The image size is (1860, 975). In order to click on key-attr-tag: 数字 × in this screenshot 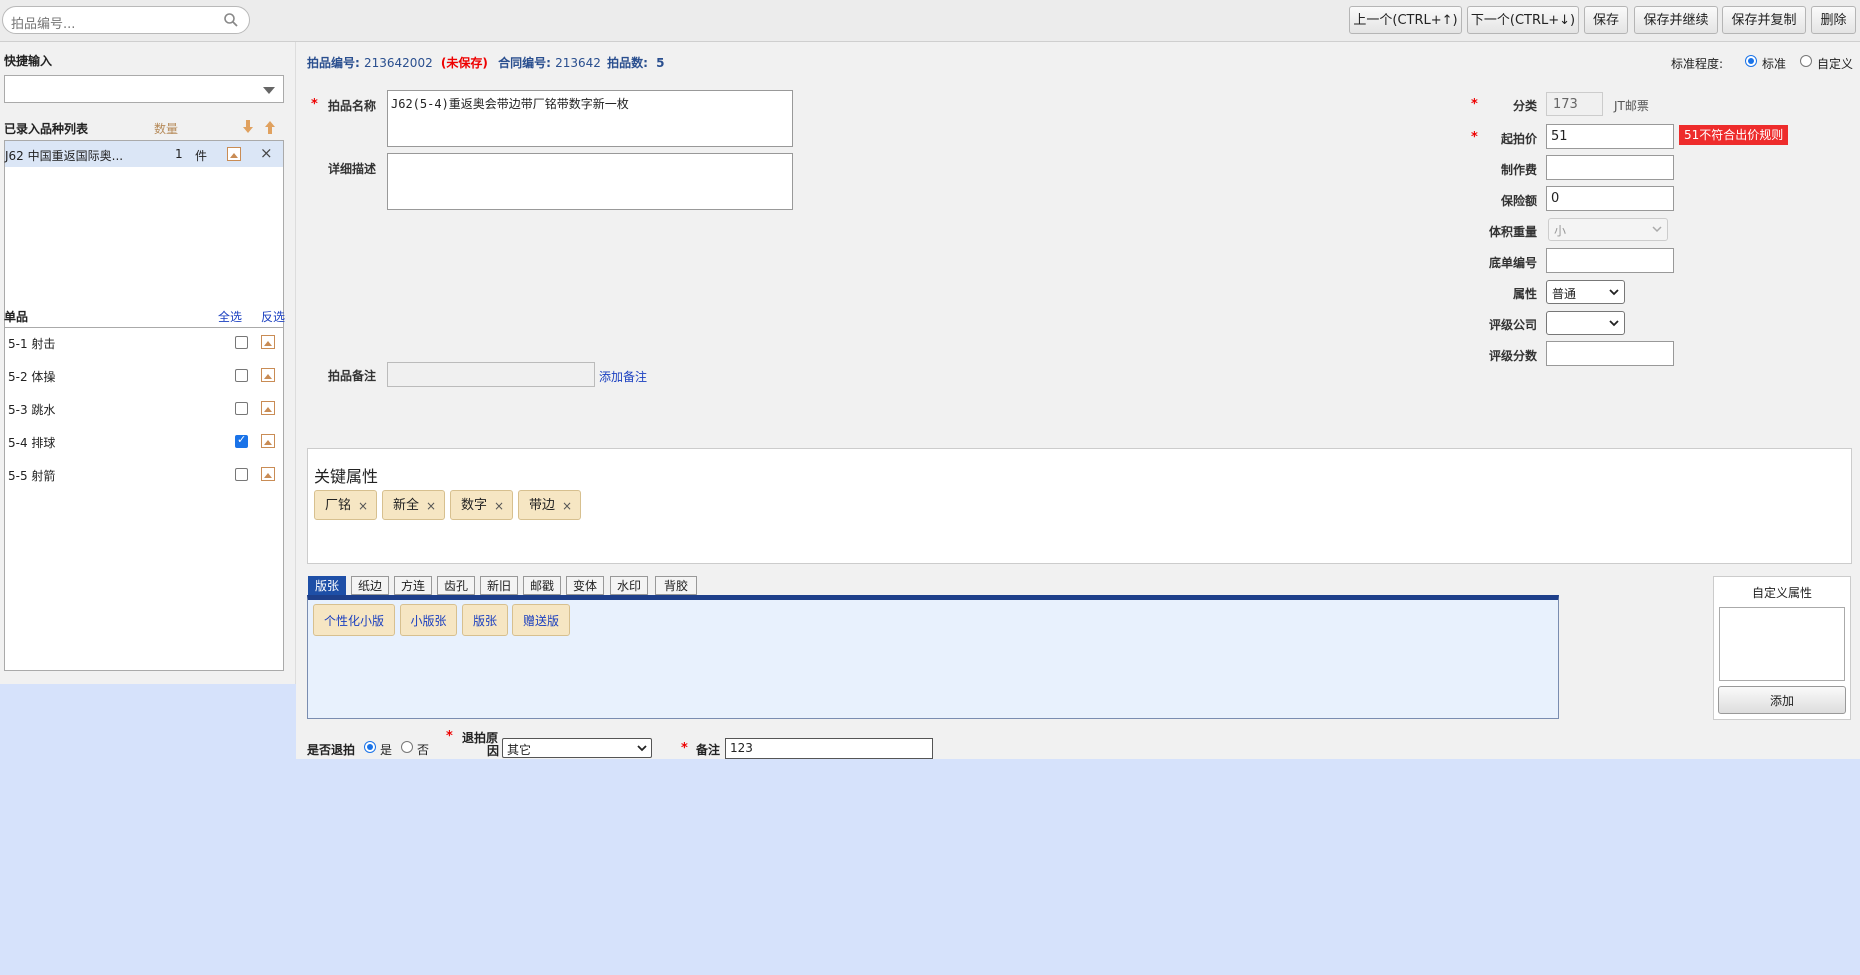, I will do `click(481, 505)`.